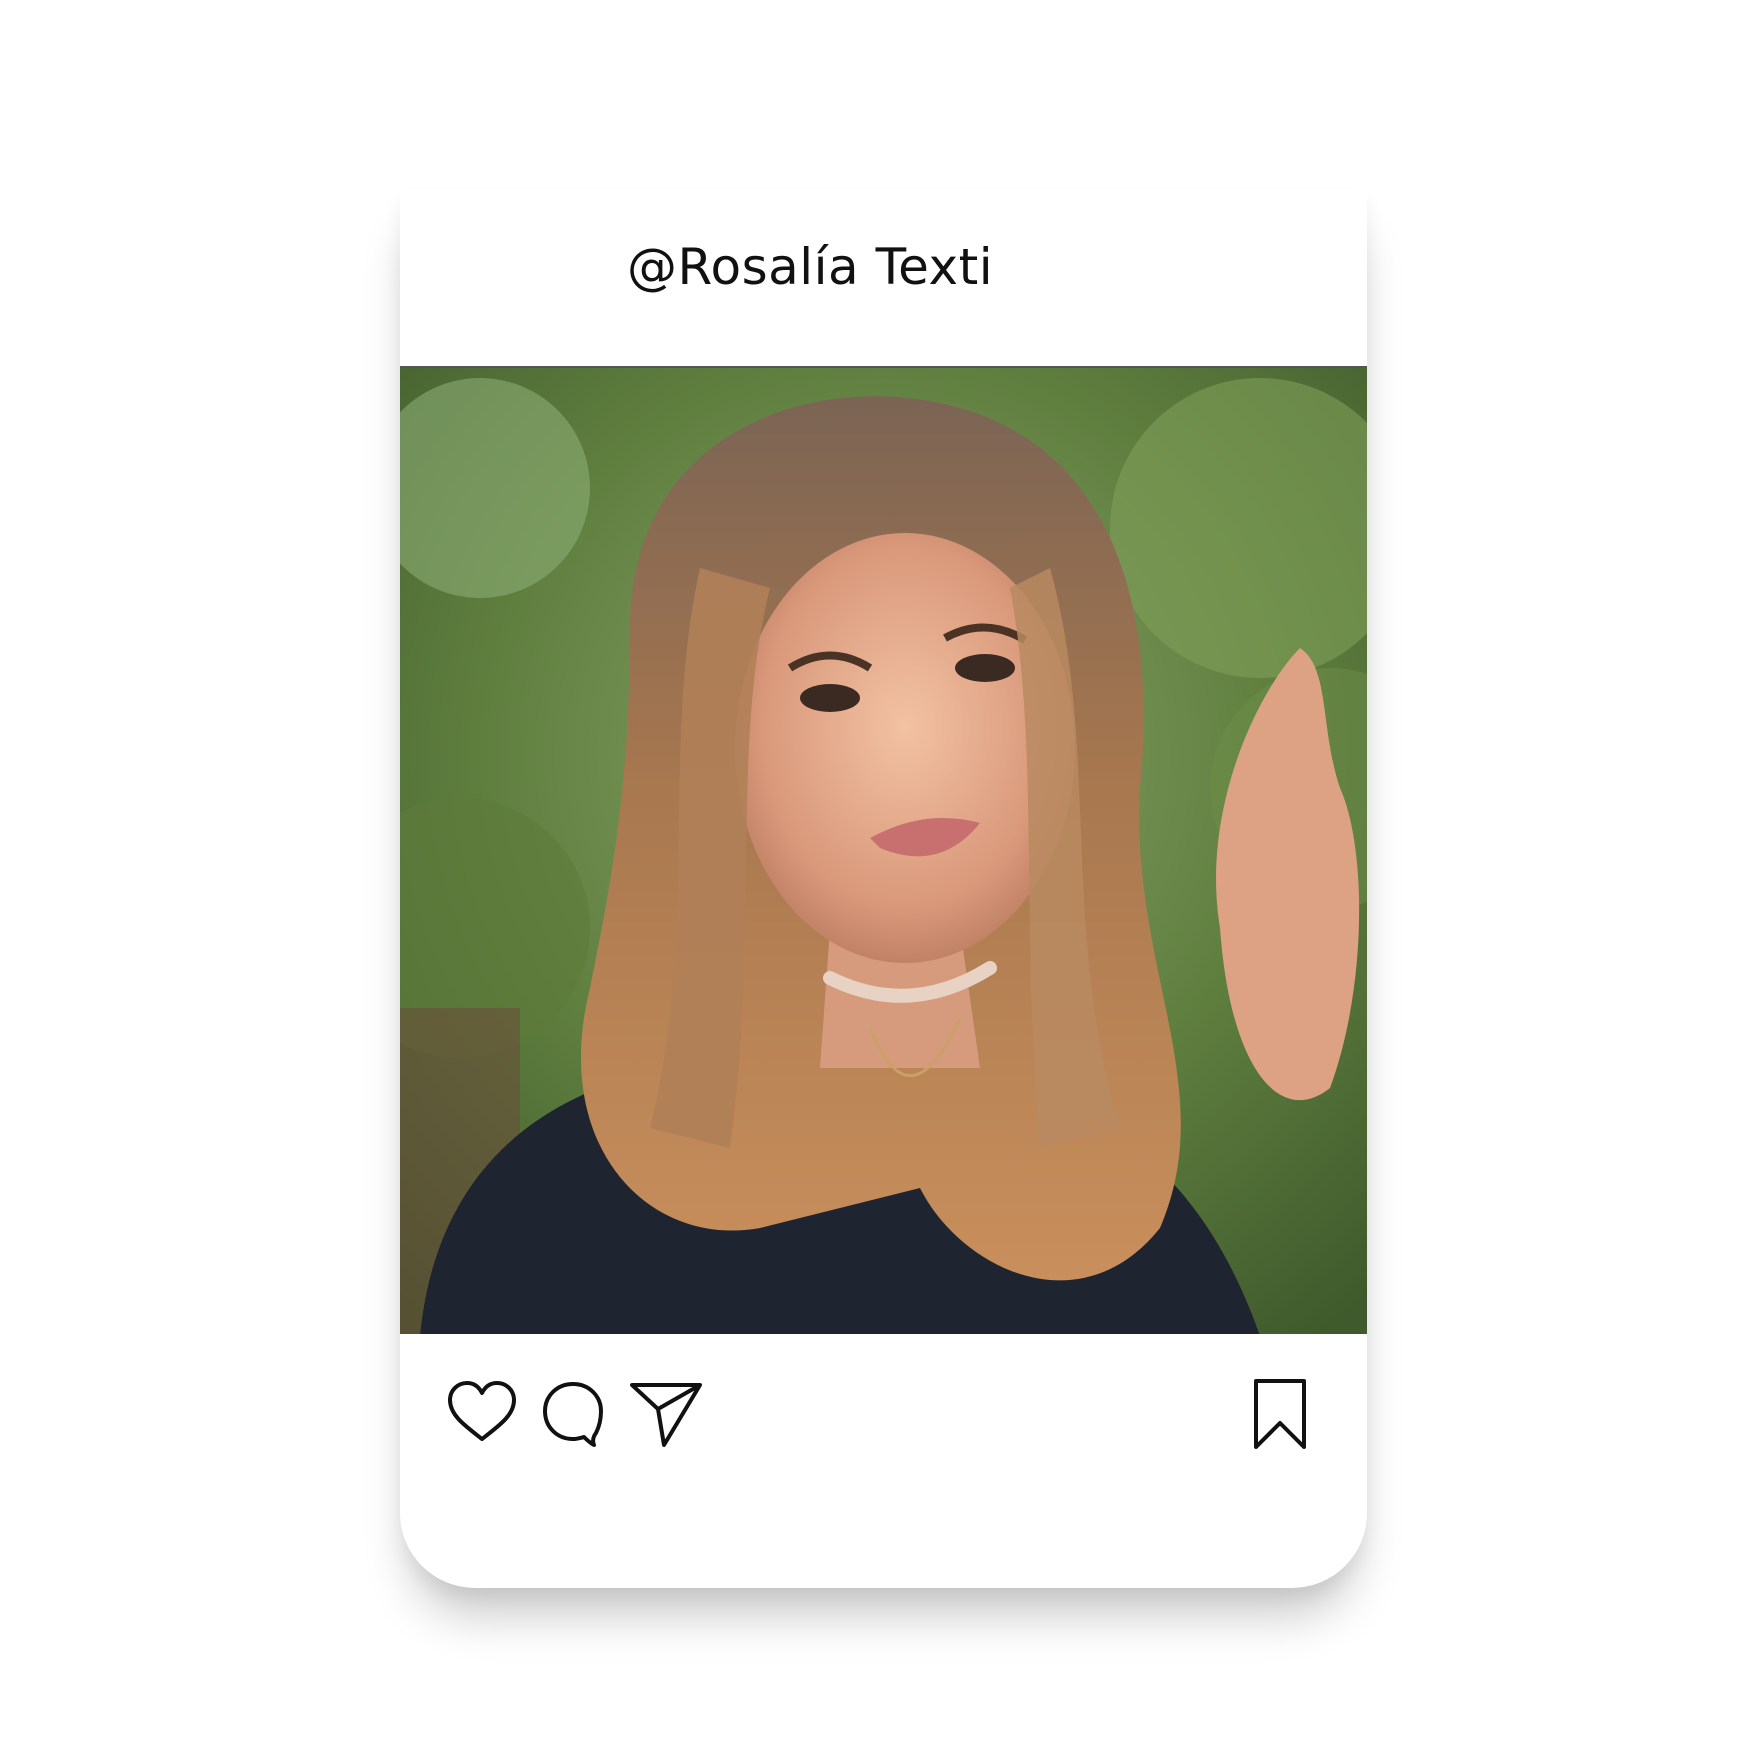 This screenshot has width=1755, height=1755. Describe the element at coordinates (482, 1413) in the screenshot. I see `heart-icon` at that location.